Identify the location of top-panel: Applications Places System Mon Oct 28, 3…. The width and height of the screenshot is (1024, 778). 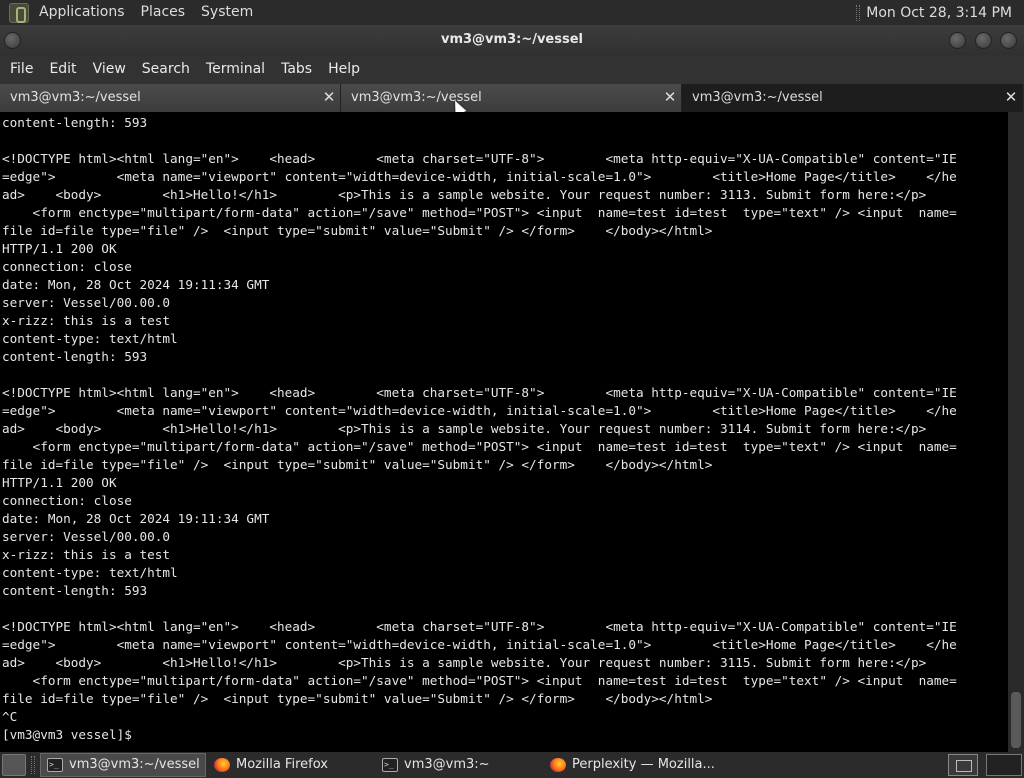
(512, 12).